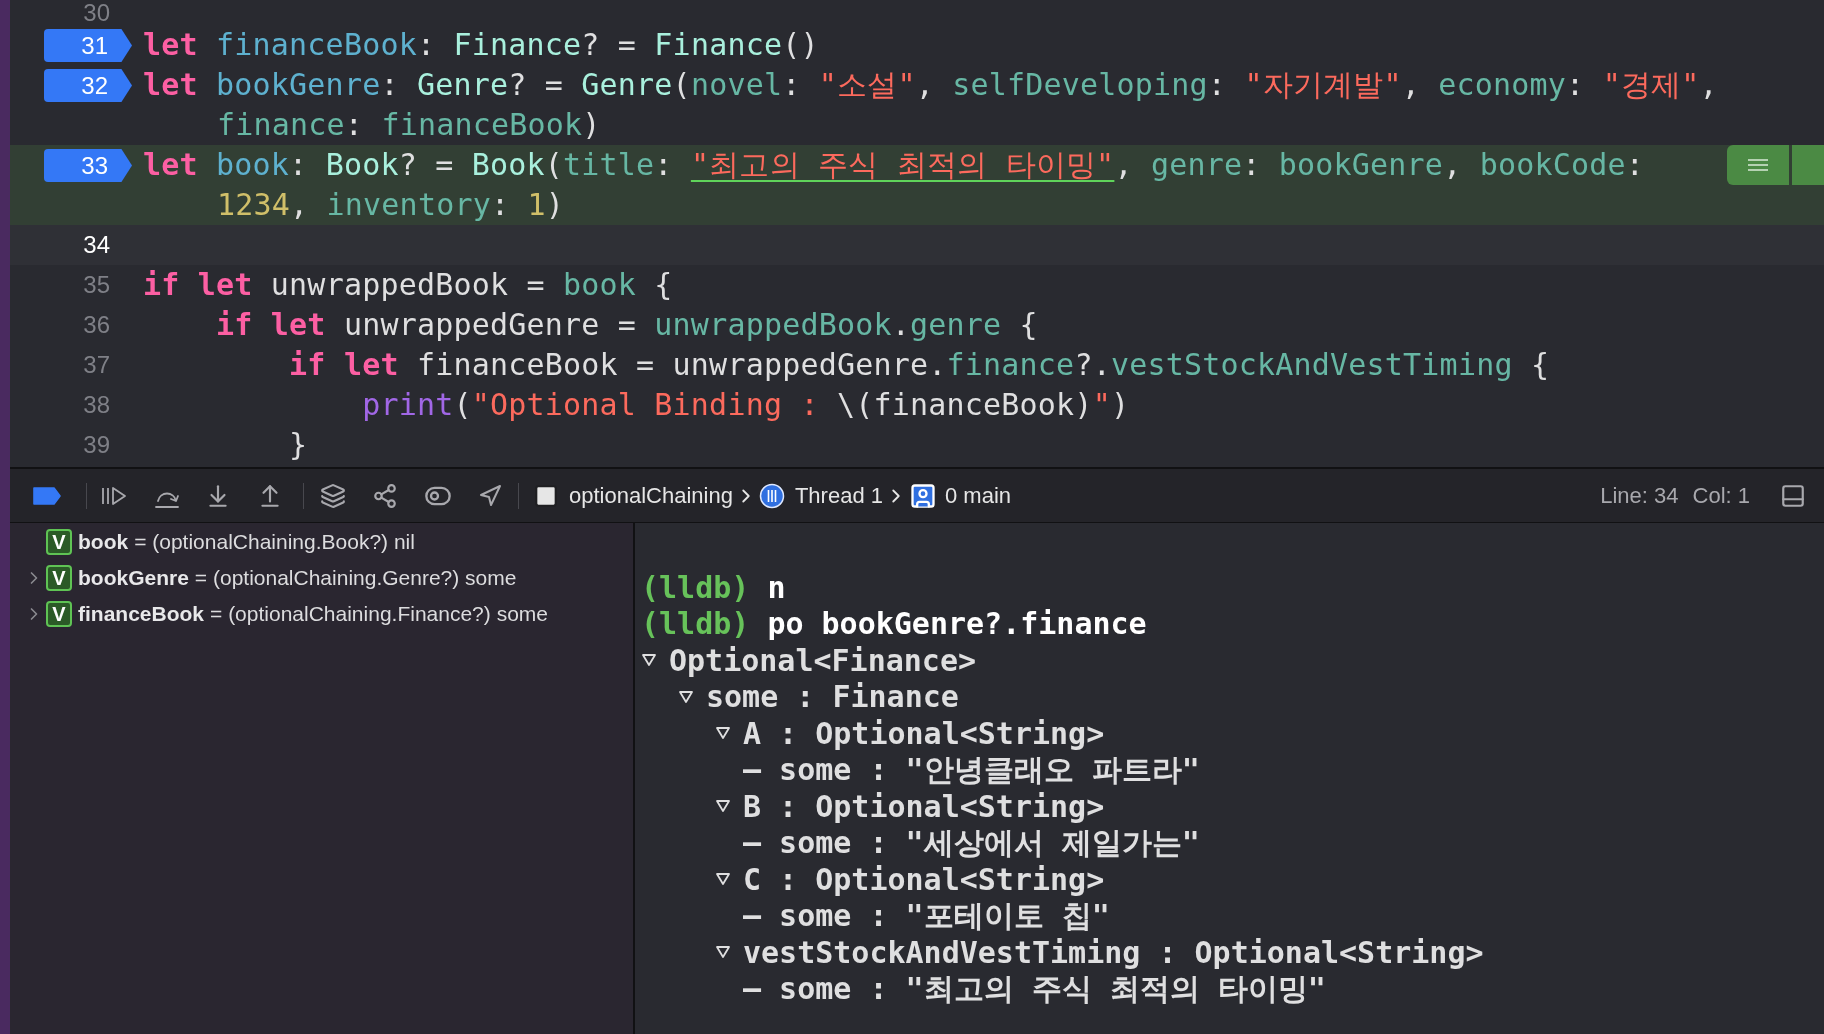 The image size is (1824, 1034). I want to click on memory-graph-icon, so click(385, 495).